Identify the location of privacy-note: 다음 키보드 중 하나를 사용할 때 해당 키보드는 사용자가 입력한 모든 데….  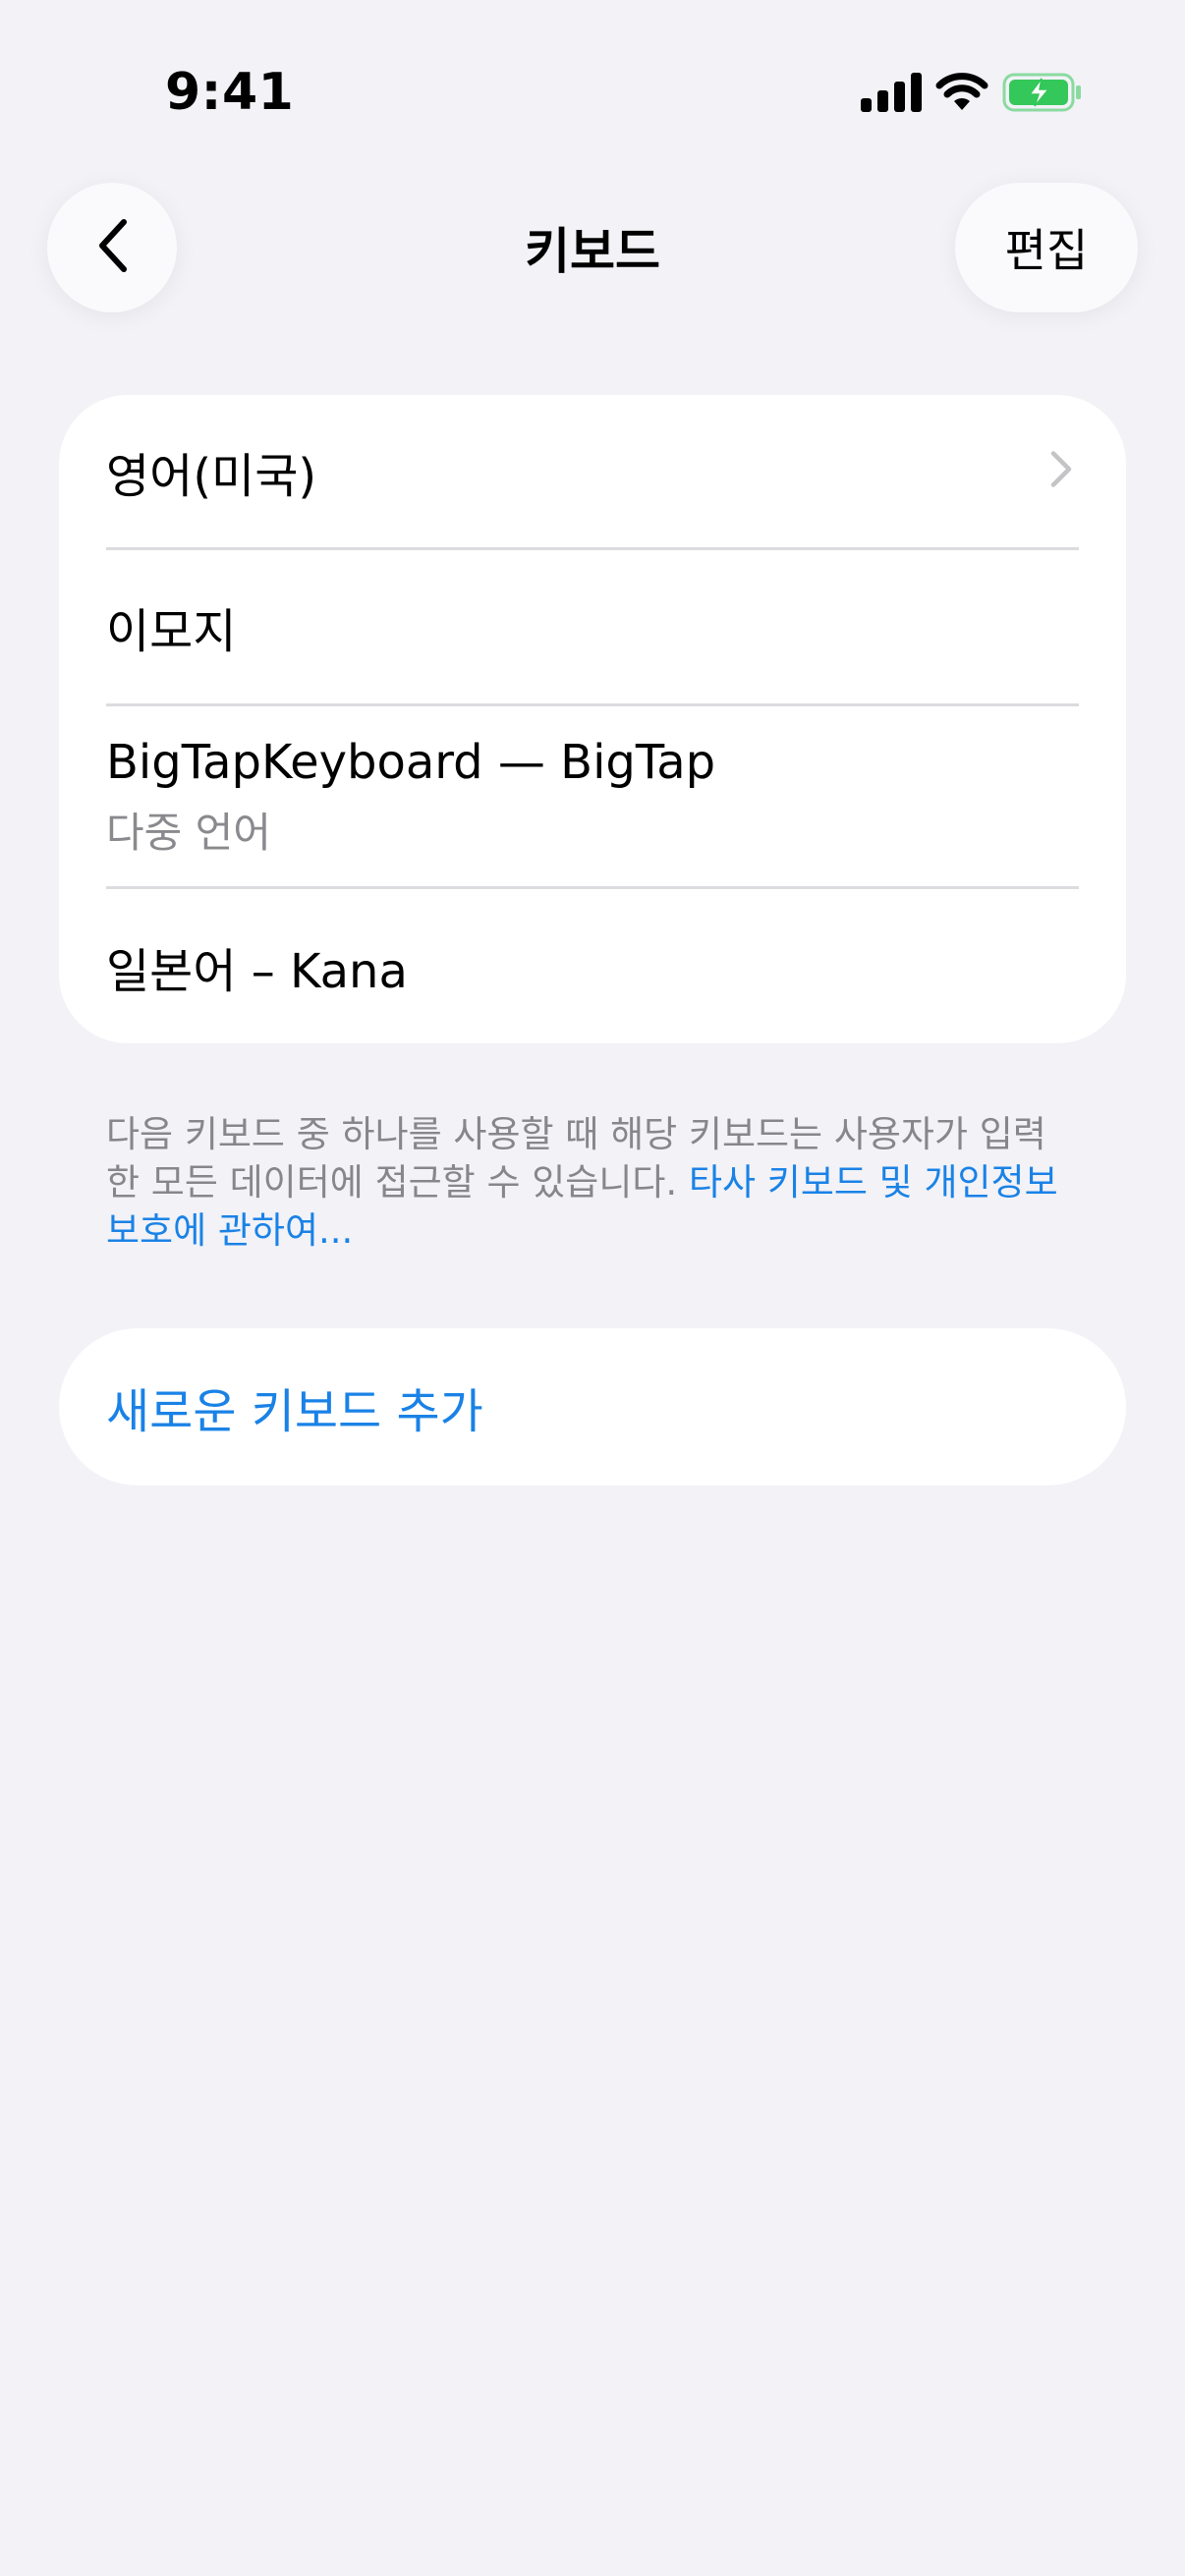
(592, 1182).